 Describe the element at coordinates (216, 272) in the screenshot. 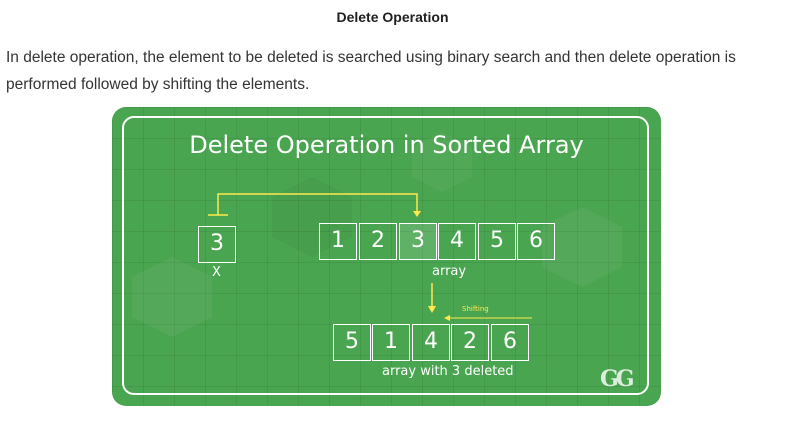

I see `key-label: X` at that location.